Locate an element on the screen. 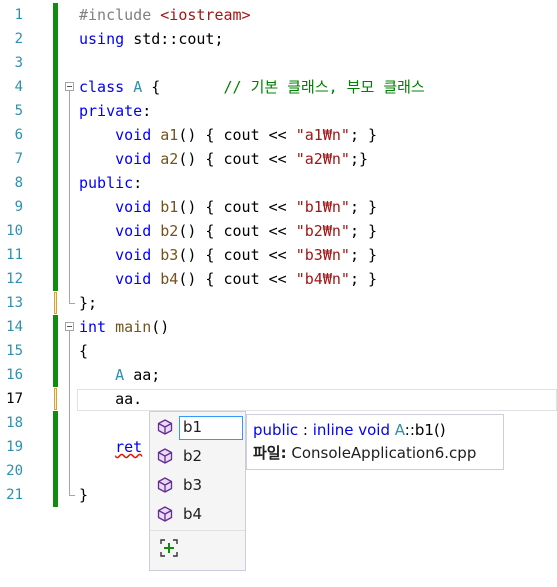  tooltip-file-label: 파일: is located at coordinates (270, 453).